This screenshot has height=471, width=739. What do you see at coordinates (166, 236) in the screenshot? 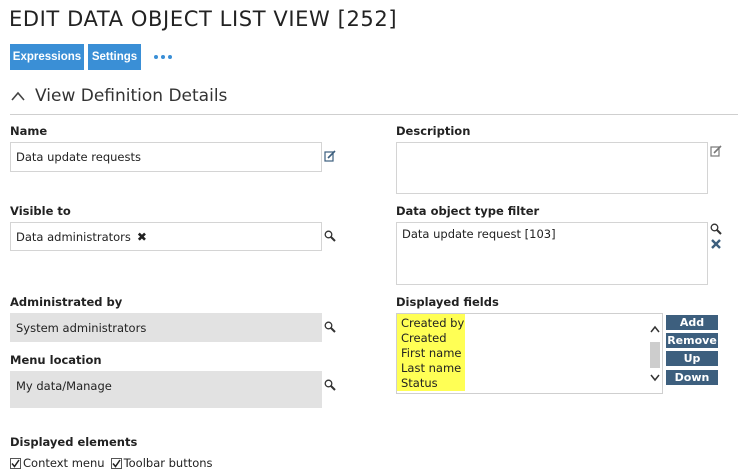
I see `visible-to-field: Data administrators ✖` at bounding box center [166, 236].